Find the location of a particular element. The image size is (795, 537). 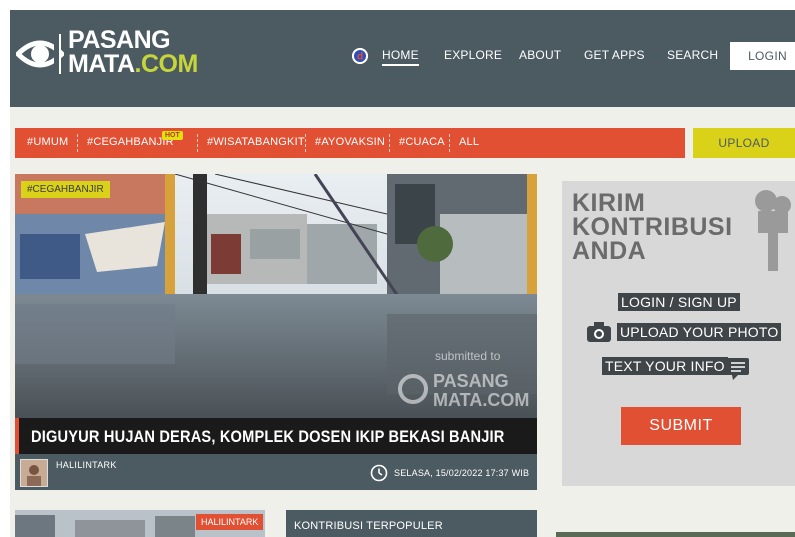

upload-button: UPLOAD is located at coordinates (744, 143).